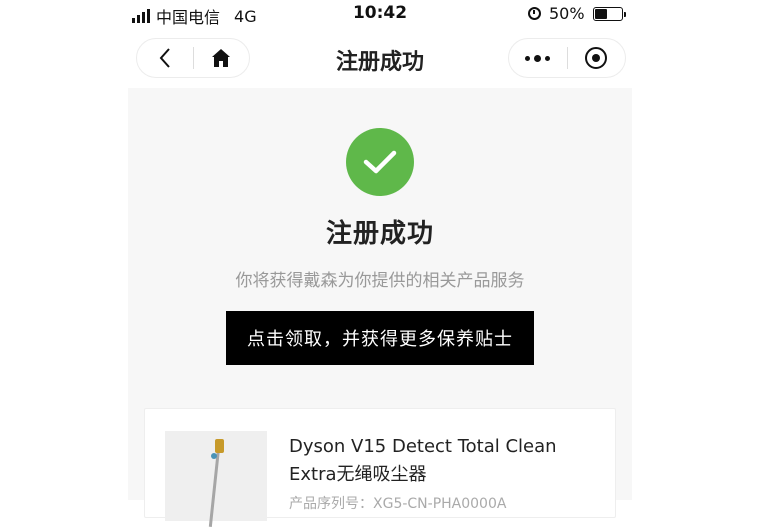  Describe the element at coordinates (214, 456) in the screenshot. I see `vacuum-accent` at that location.